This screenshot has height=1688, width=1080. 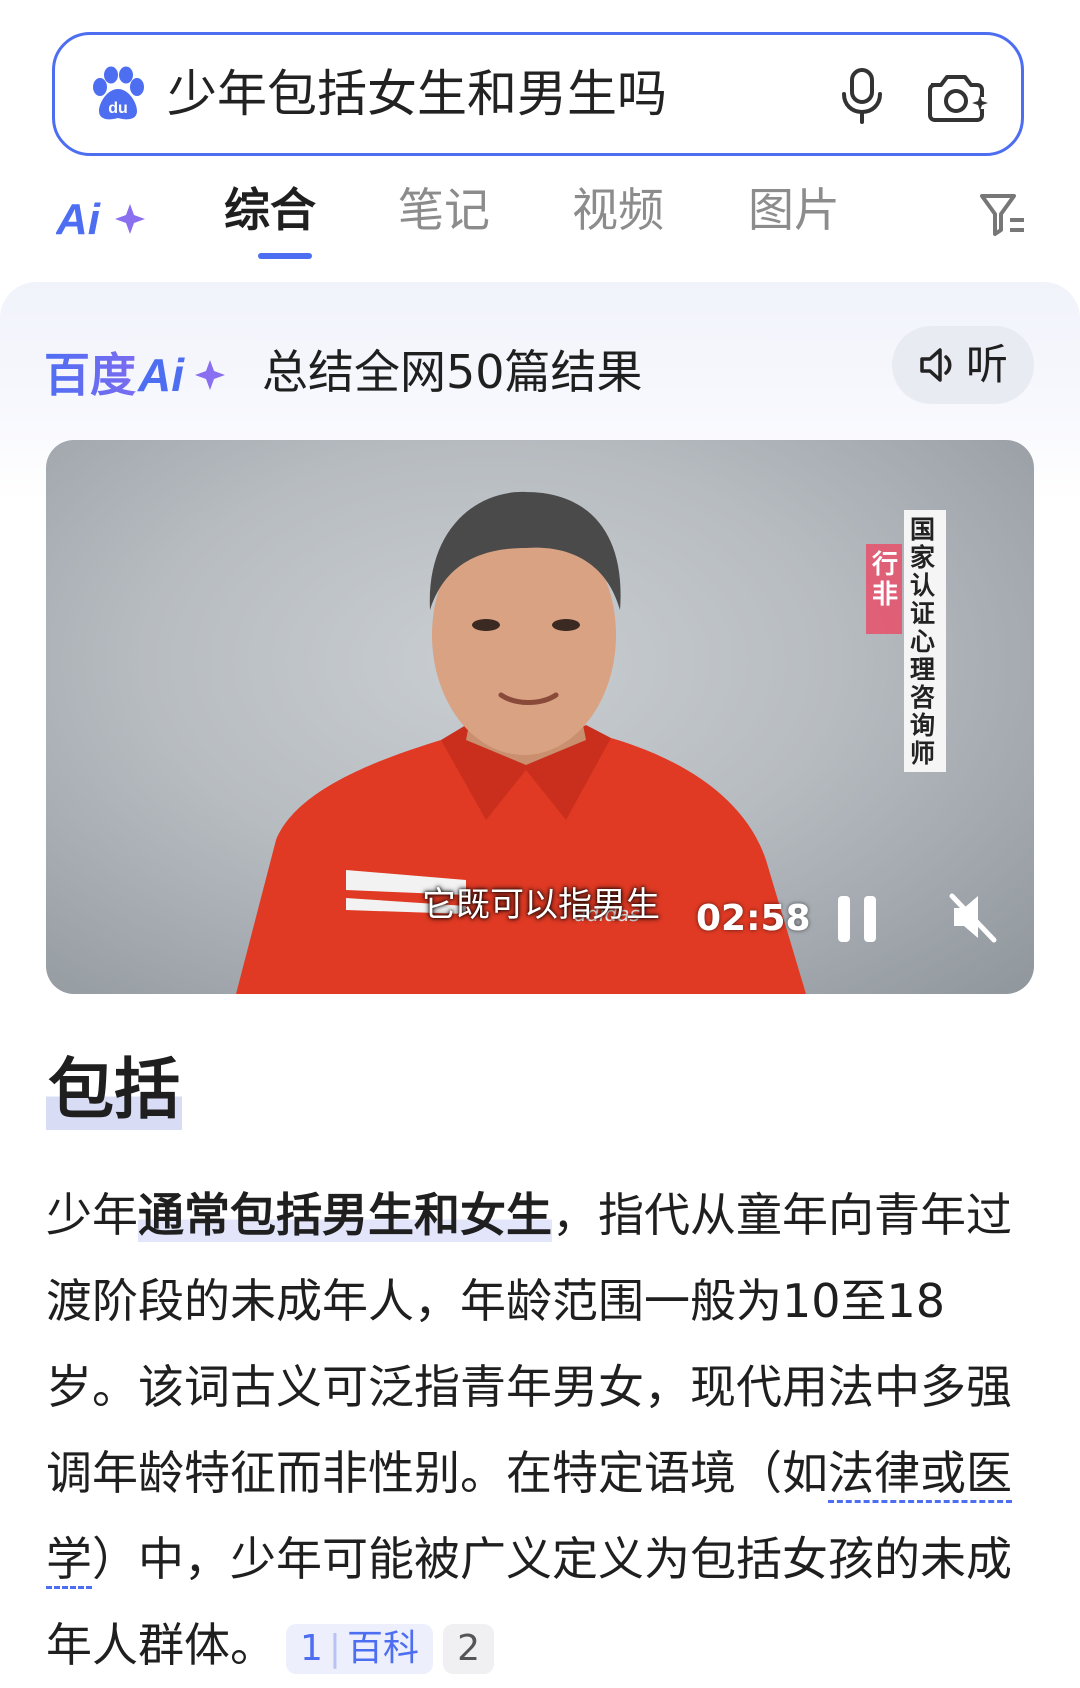 I want to click on answer-heading: 包括, so click(x=114, y=1090).